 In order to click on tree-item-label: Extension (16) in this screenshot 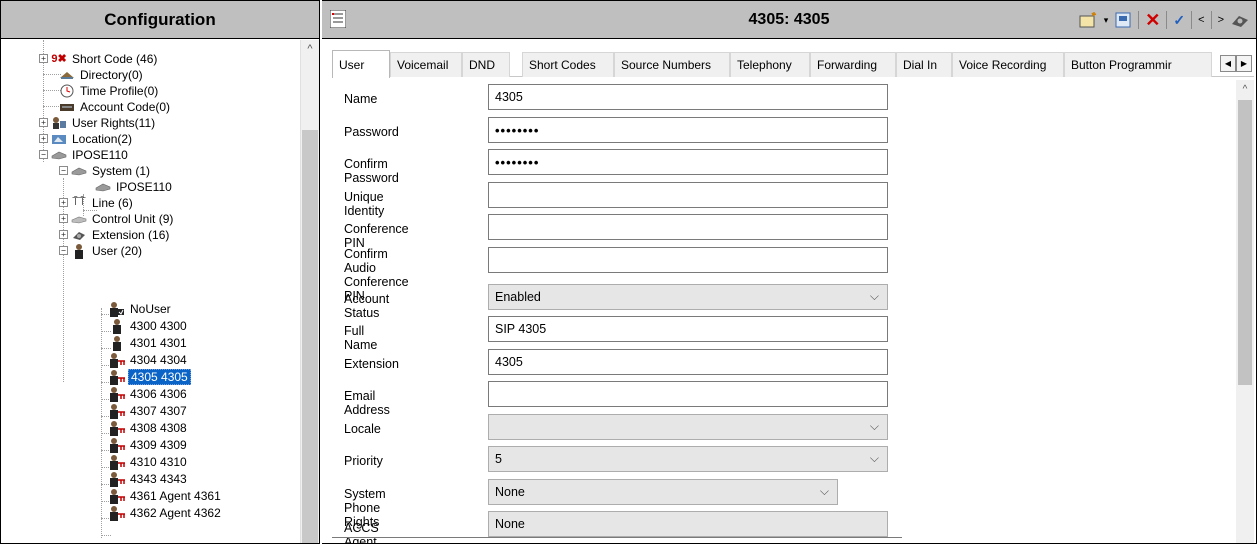, I will do `click(131, 234)`.